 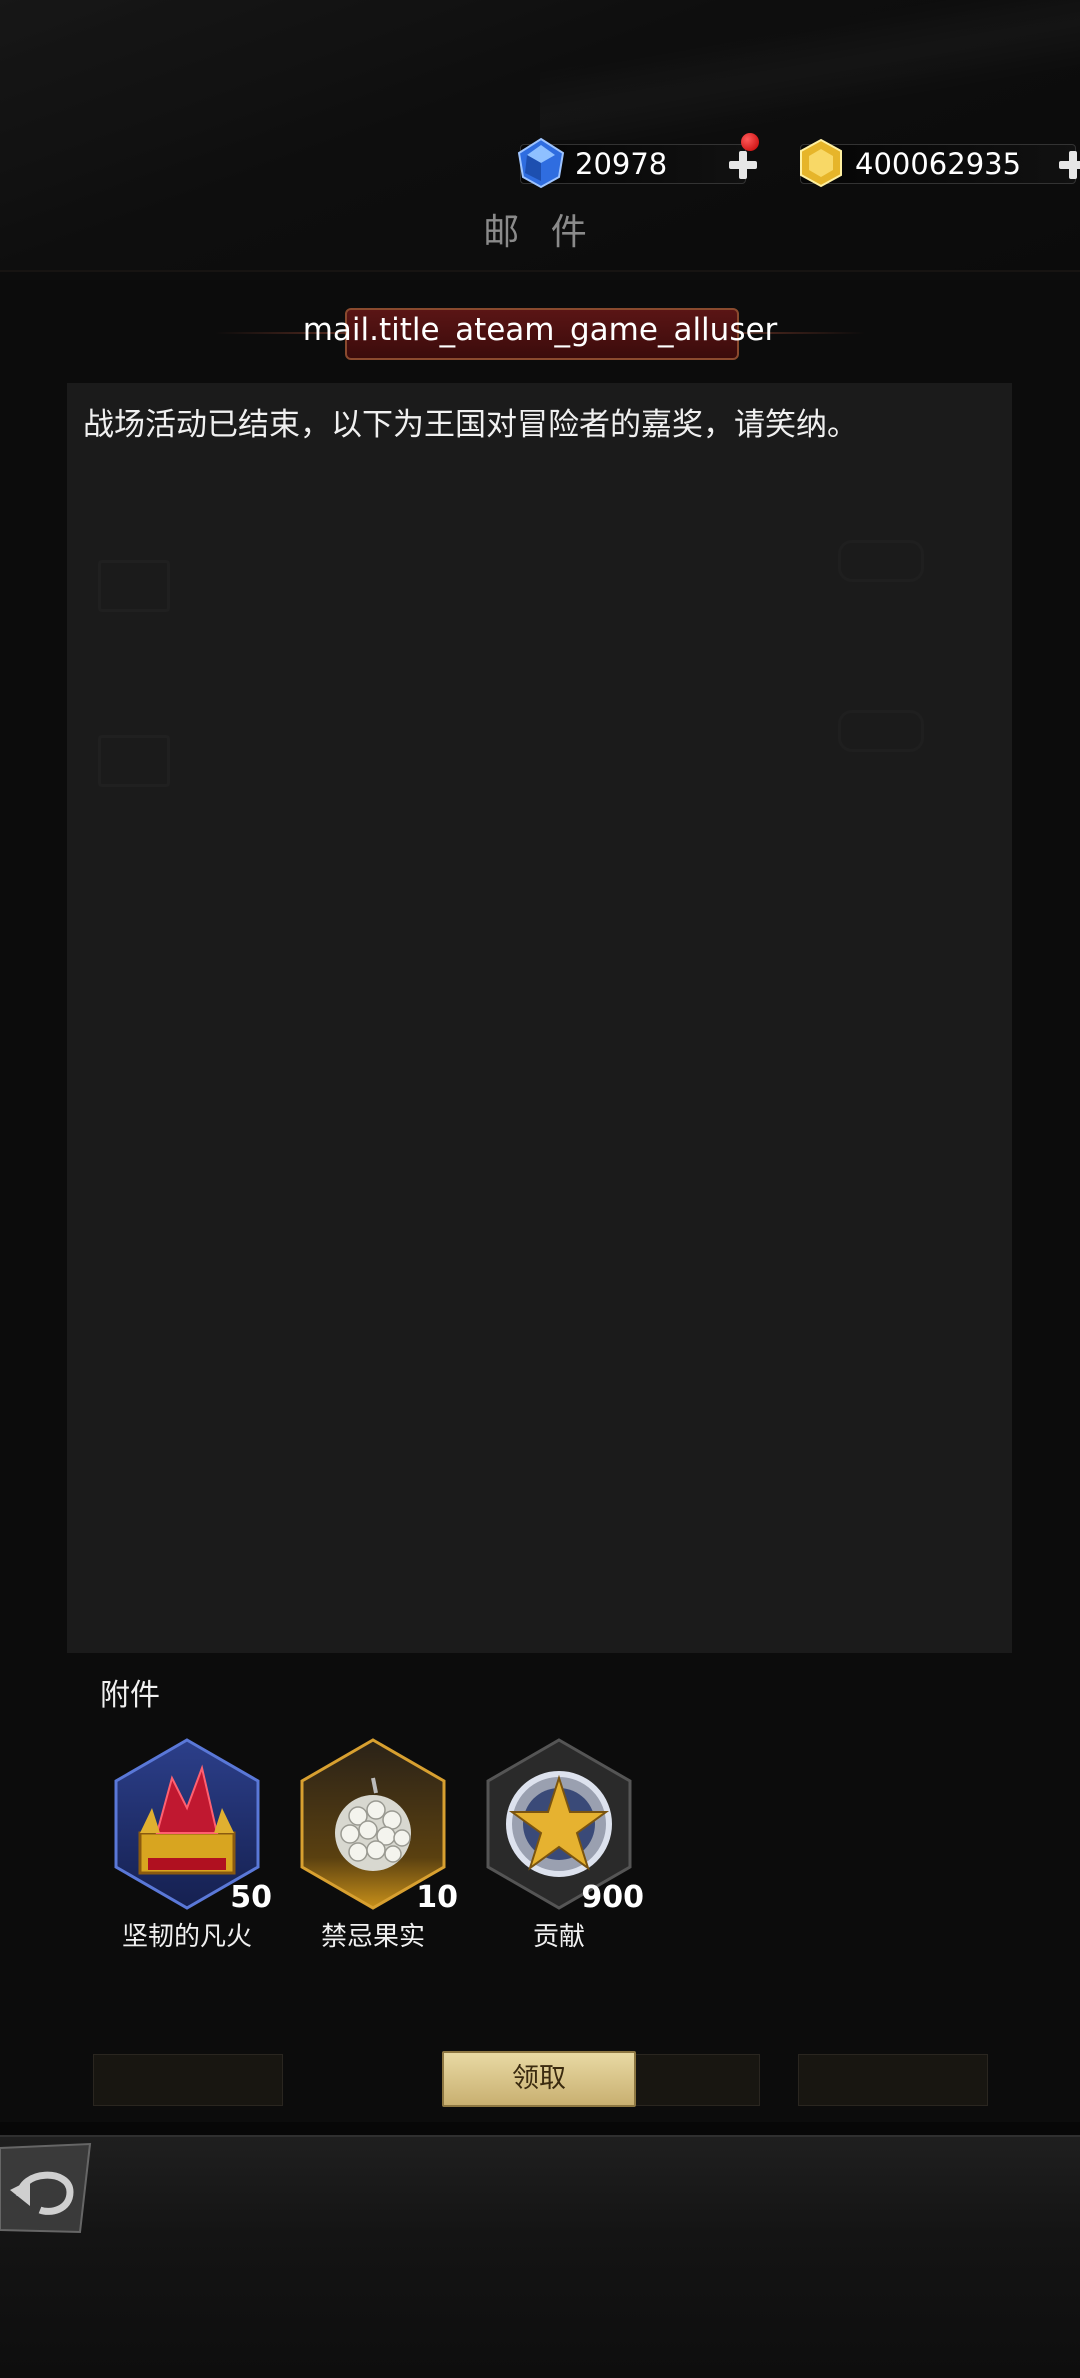 What do you see at coordinates (612, 1897) in the screenshot?
I see `item-quantity: 900` at bounding box center [612, 1897].